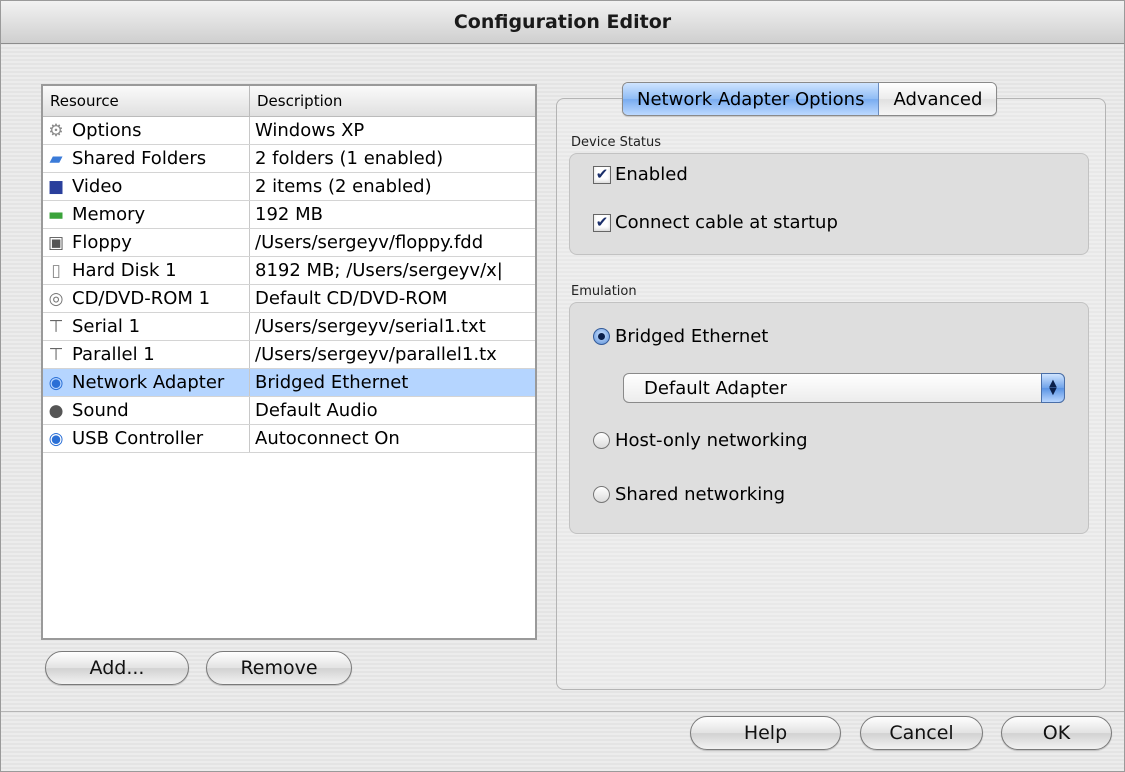 The height and width of the screenshot is (772, 1125). I want to click on description-cell: 8192 MB; /Users/sergeyv/x|, so click(379, 270).